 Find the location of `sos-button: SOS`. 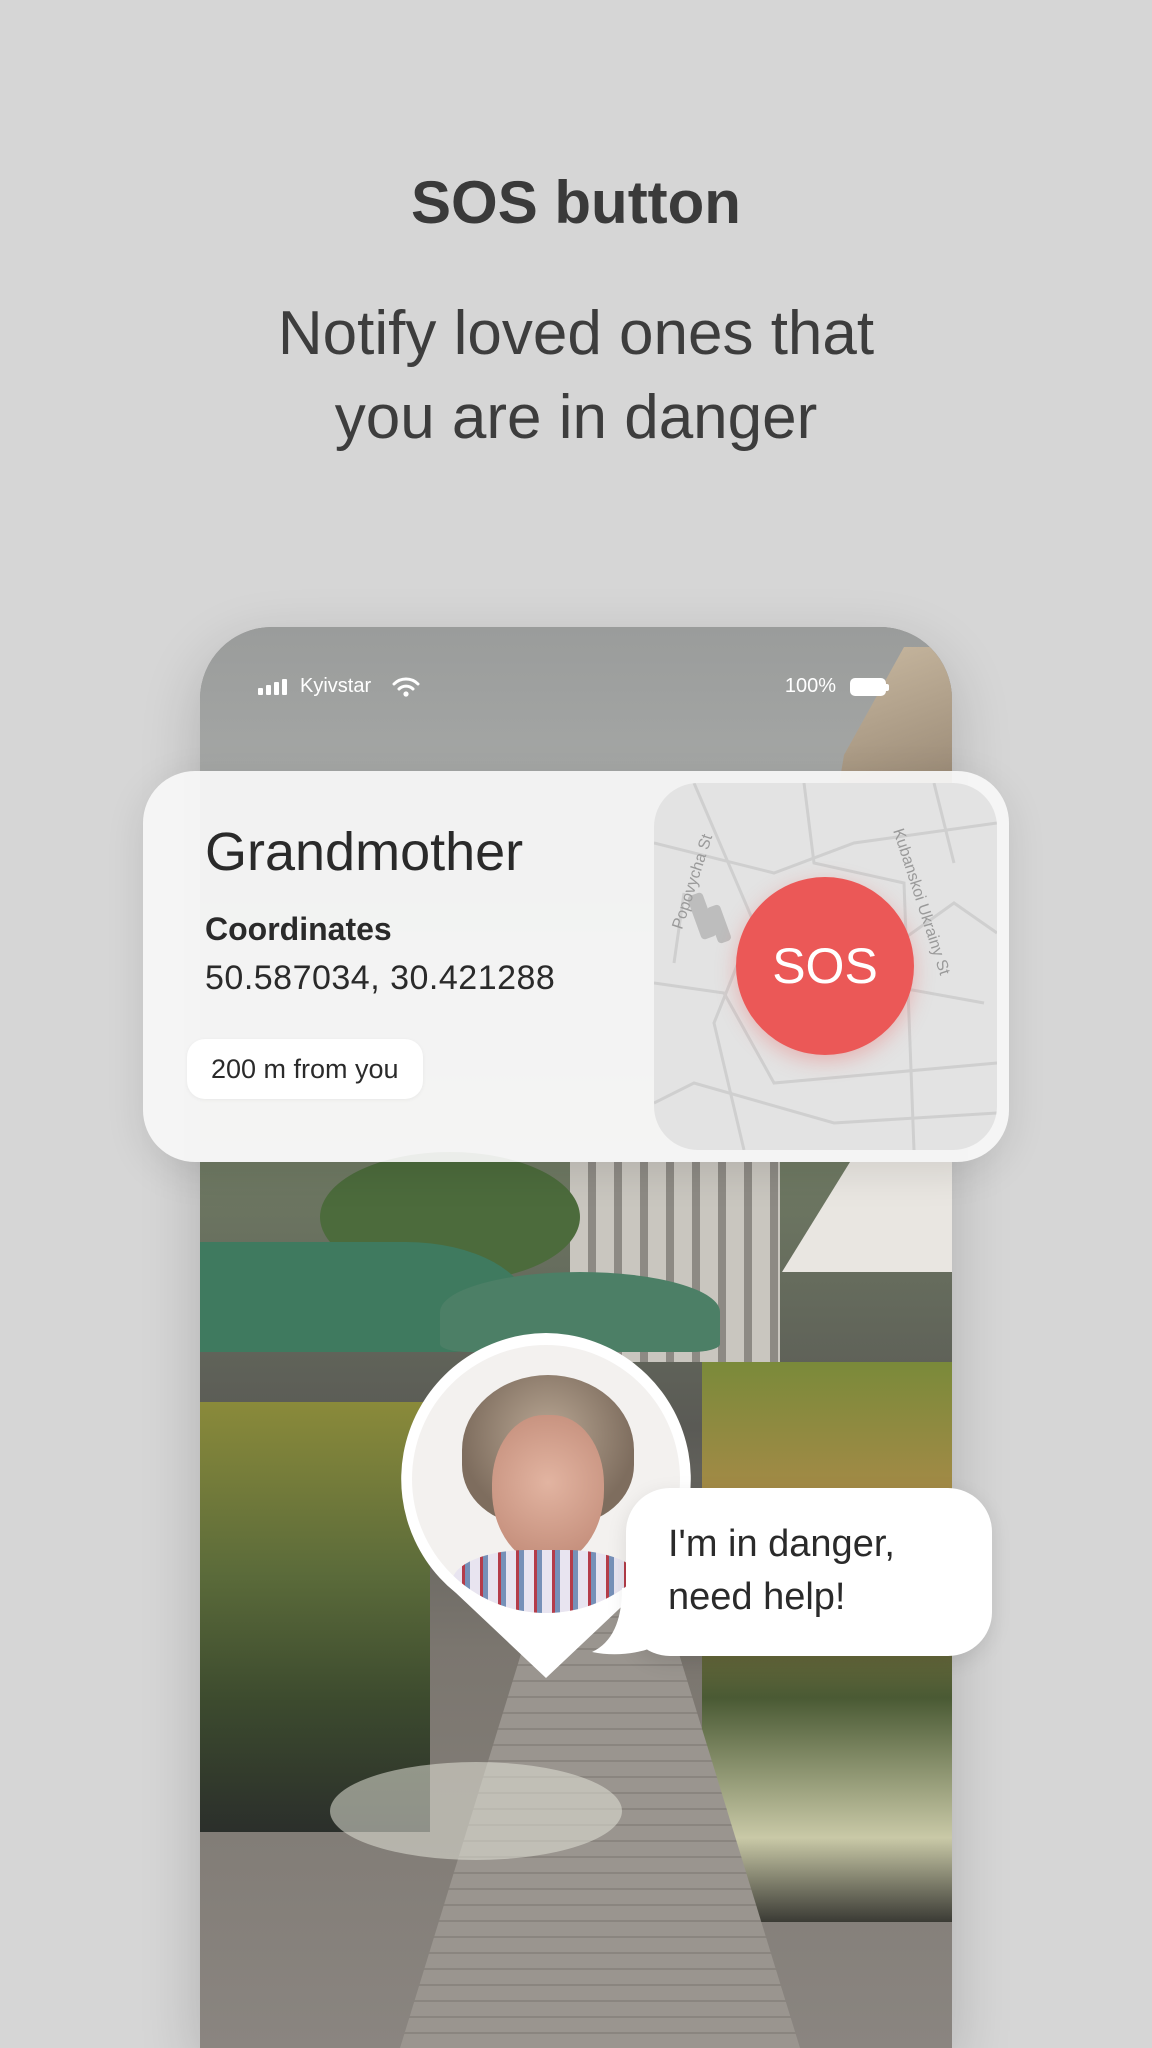

sos-button: SOS is located at coordinates (825, 966).